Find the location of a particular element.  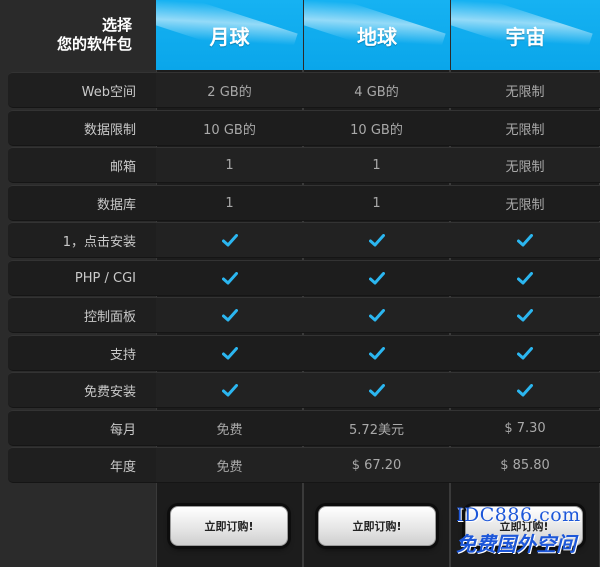

plan-name: 宇宙 is located at coordinates (525, 36).